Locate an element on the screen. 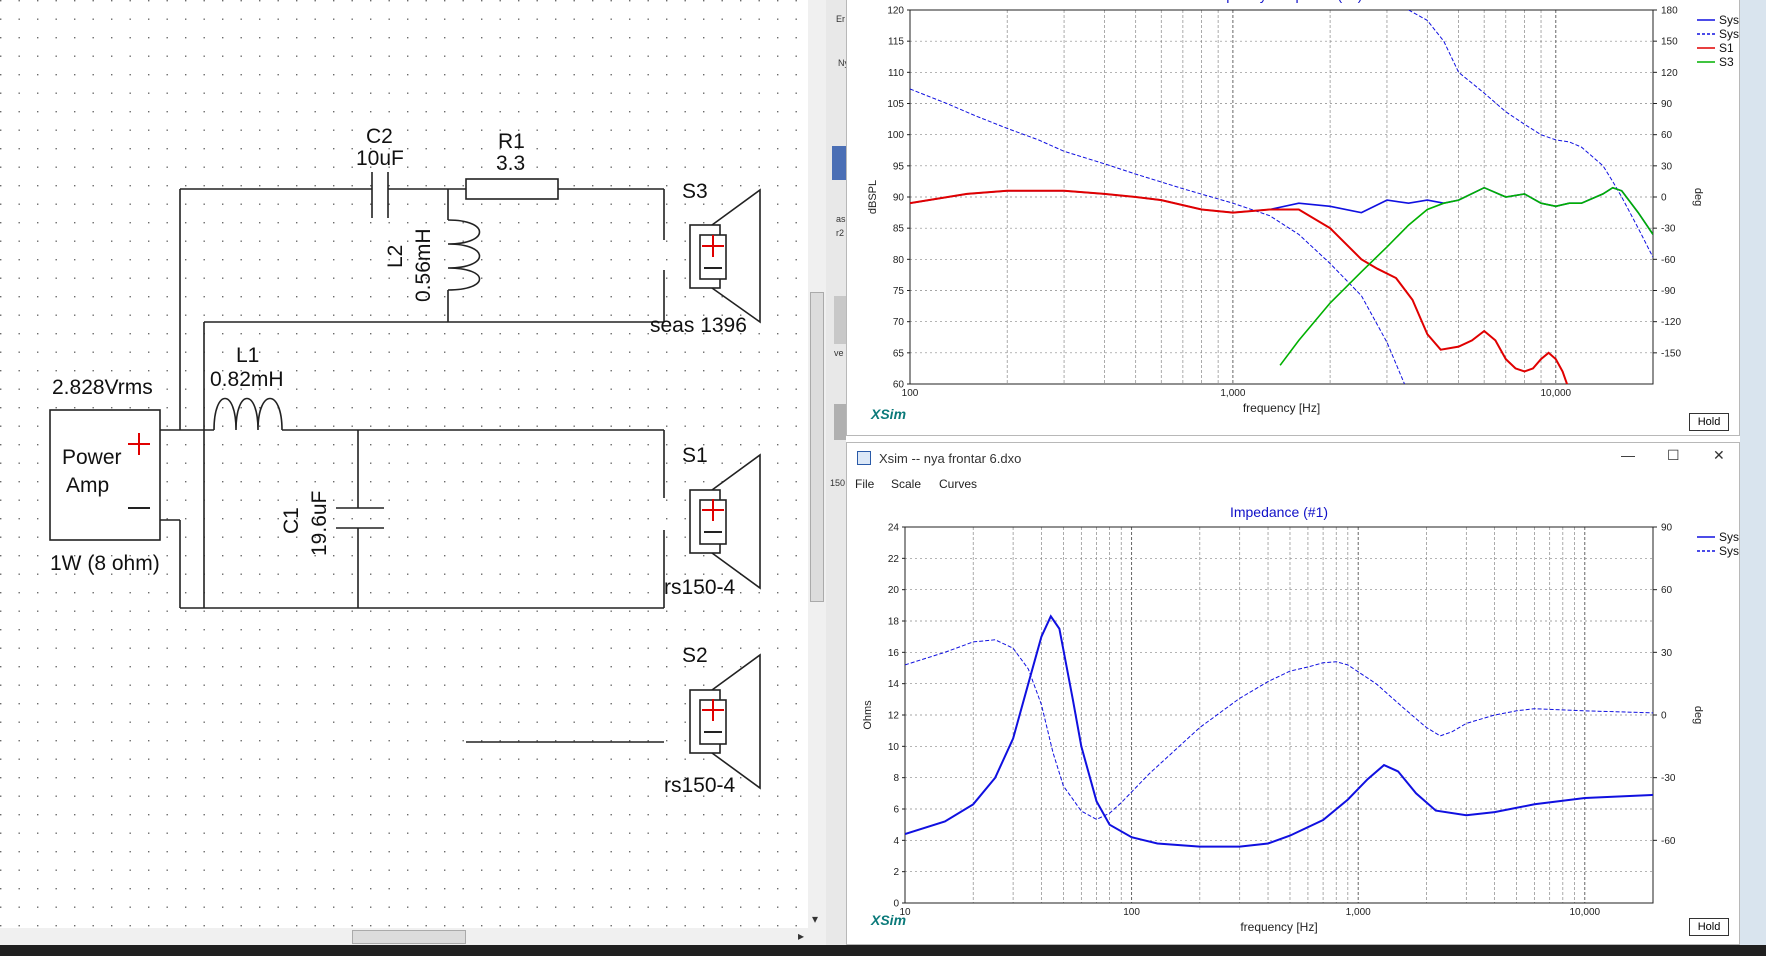  peek-text-1: Er is located at coordinates (840, 19).